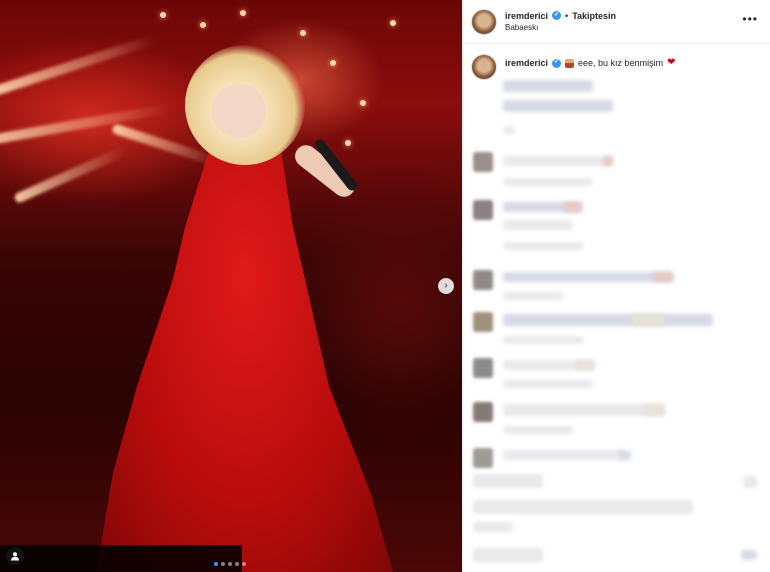 This screenshot has height=572, width=770. I want to click on user-tag-button, so click(15, 556).